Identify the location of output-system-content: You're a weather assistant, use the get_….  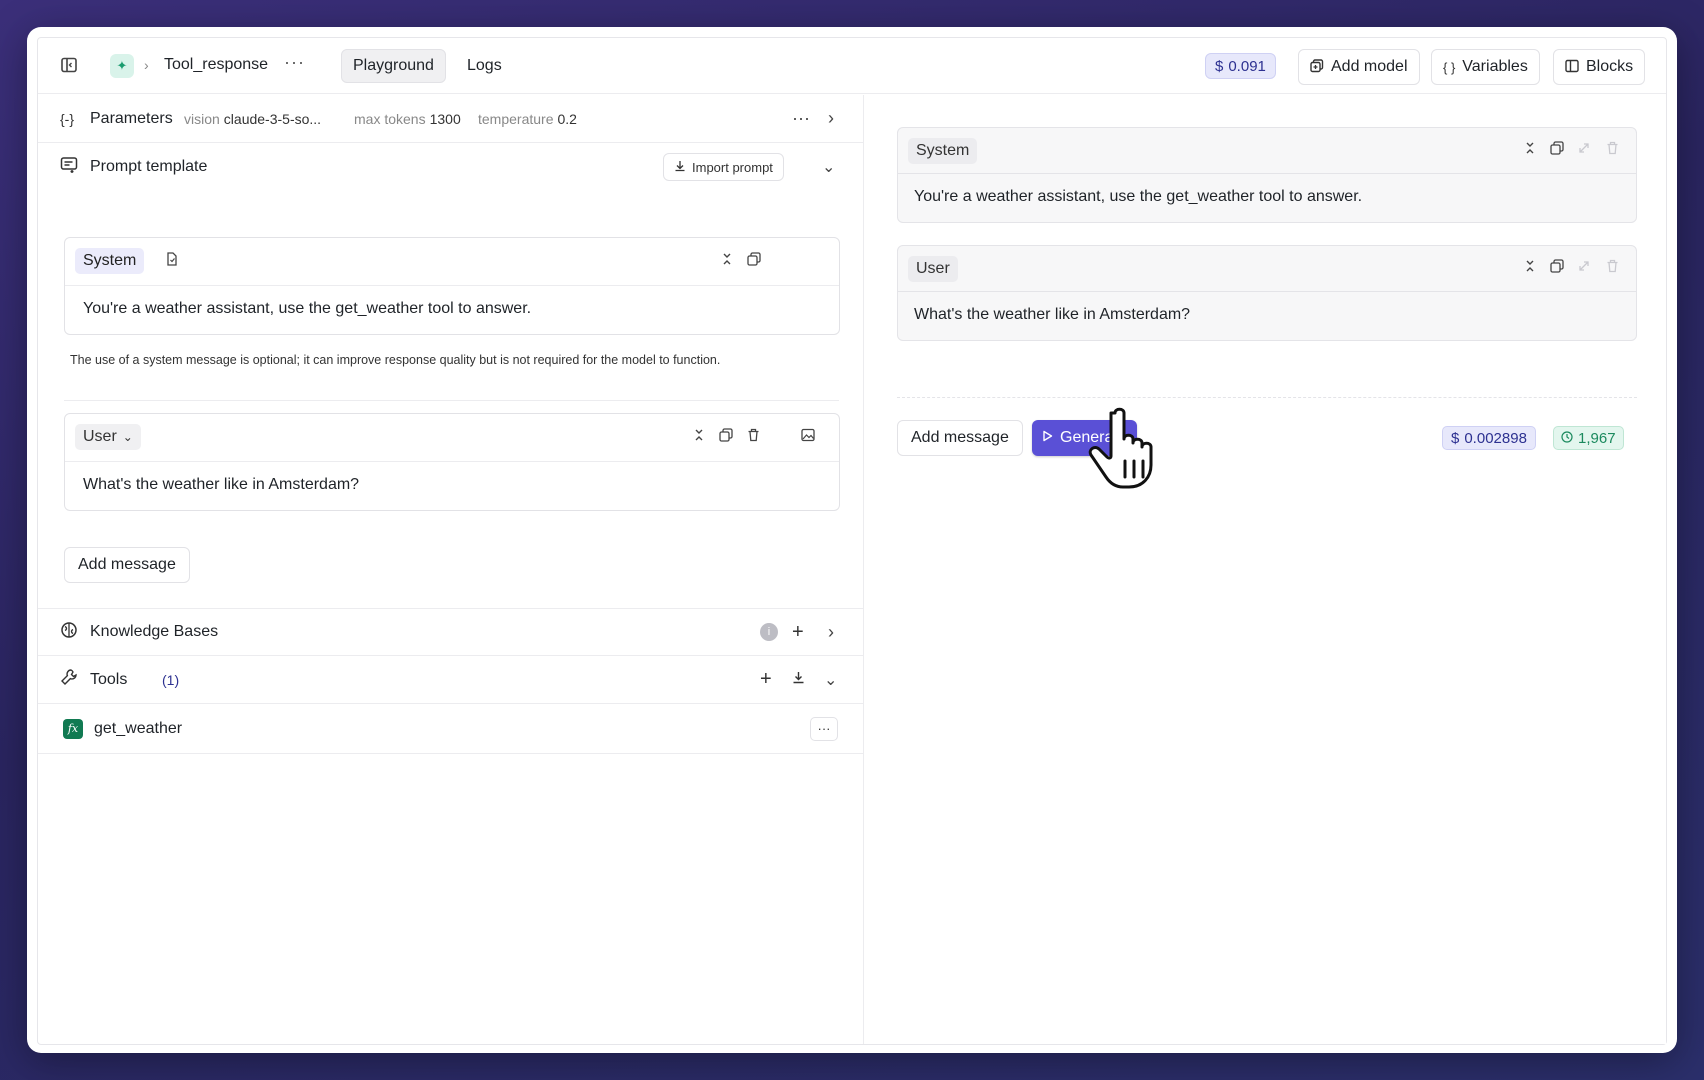
(1267, 198).